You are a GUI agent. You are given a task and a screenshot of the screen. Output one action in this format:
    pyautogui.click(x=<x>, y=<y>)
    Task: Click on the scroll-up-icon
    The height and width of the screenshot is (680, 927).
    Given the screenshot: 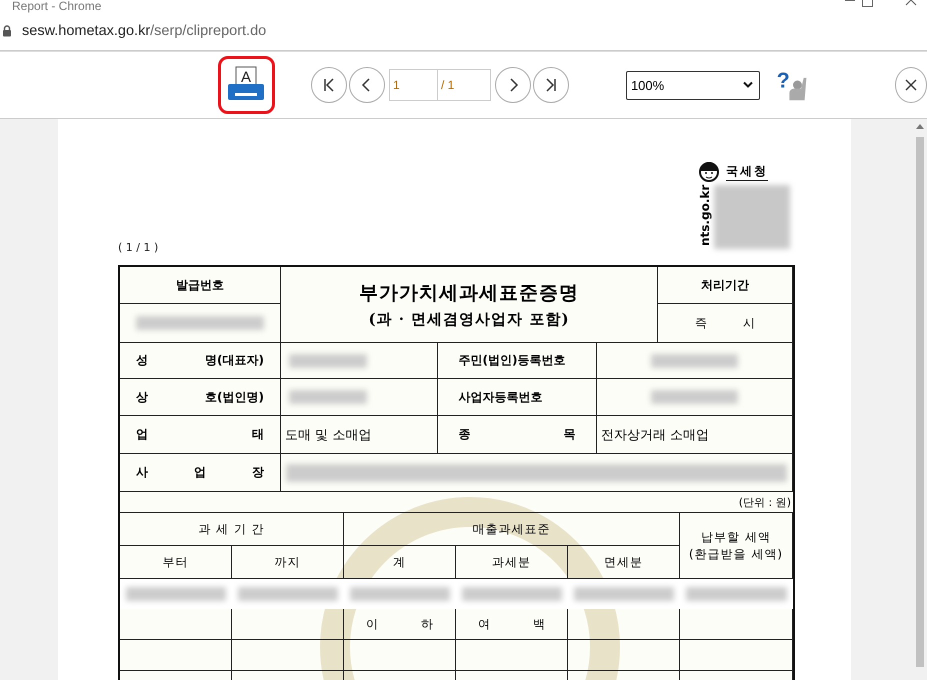 What is the action you would take?
    pyautogui.click(x=920, y=126)
    